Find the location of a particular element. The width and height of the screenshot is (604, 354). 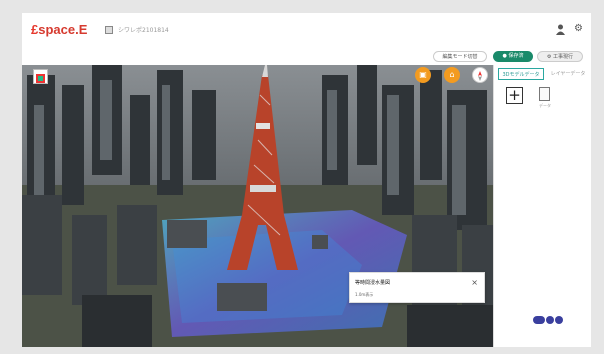

popup-title: 等時間浸水量図 is located at coordinates (373, 283).